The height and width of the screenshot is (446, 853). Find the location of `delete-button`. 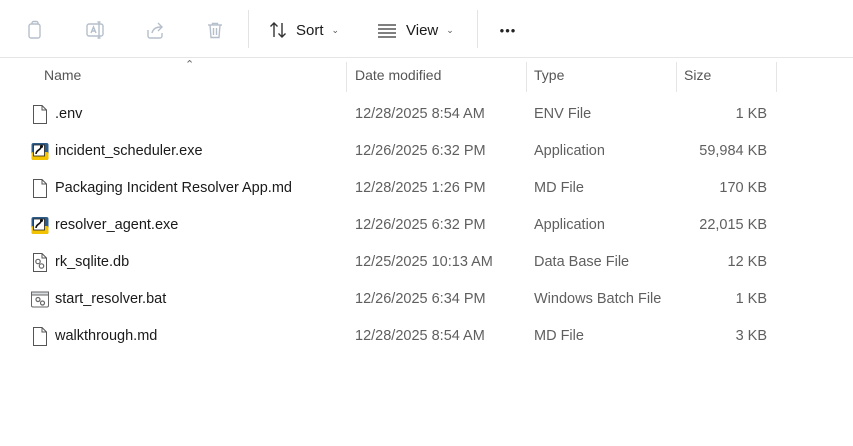

delete-button is located at coordinates (215, 30).